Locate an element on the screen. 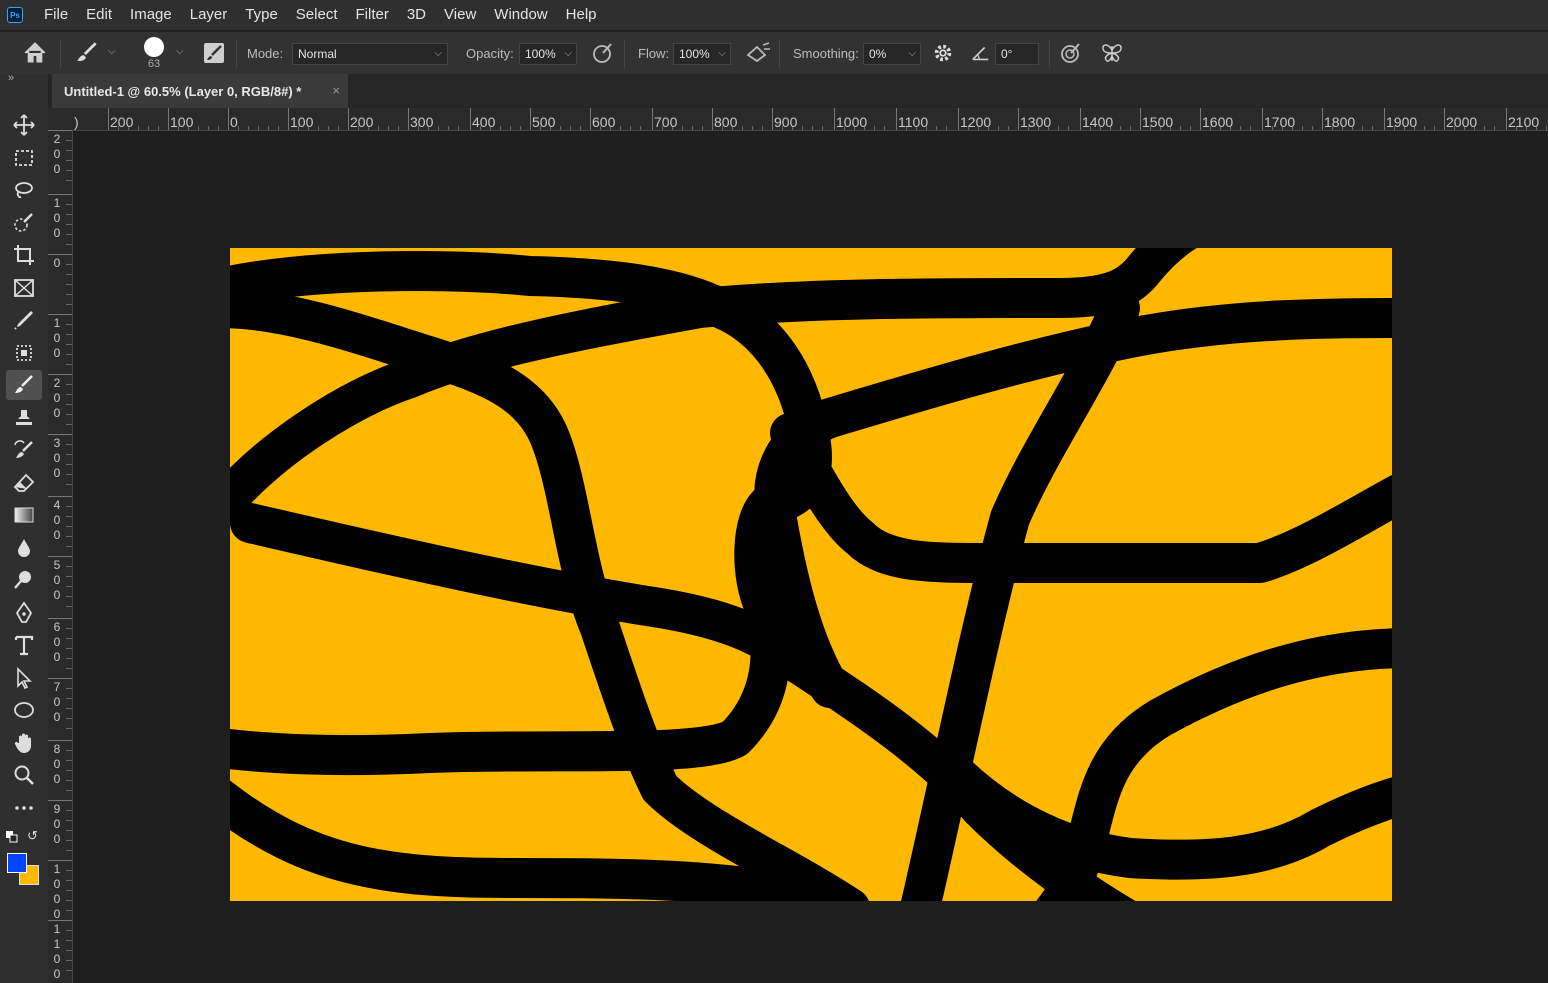  ruler-label: 1500 is located at coordinates (1158, 122).